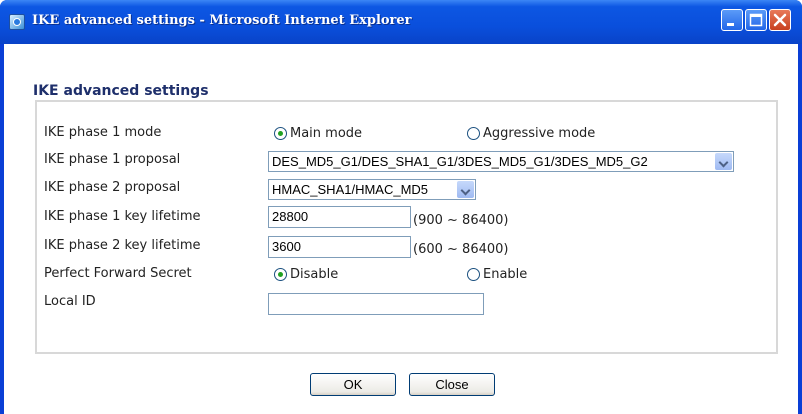 The width and height of the screenshot is (802, 414). I want to click on radio-aggressive-mode-control, so click(473, 133).